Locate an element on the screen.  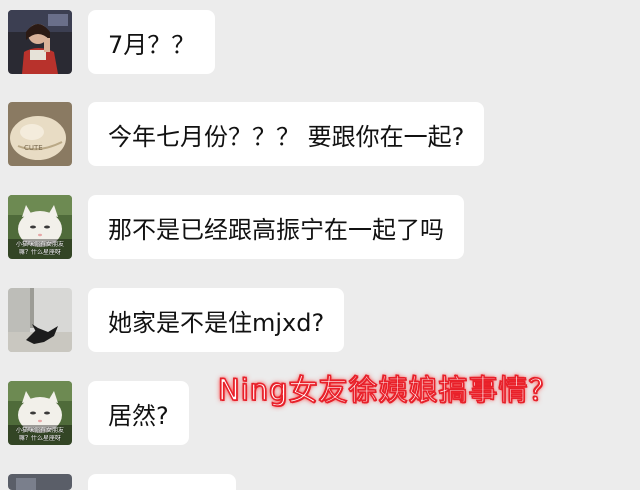
message-bubble: 那不是已经跟高振宁在一起了吗 is located at coordinates (276, 227).